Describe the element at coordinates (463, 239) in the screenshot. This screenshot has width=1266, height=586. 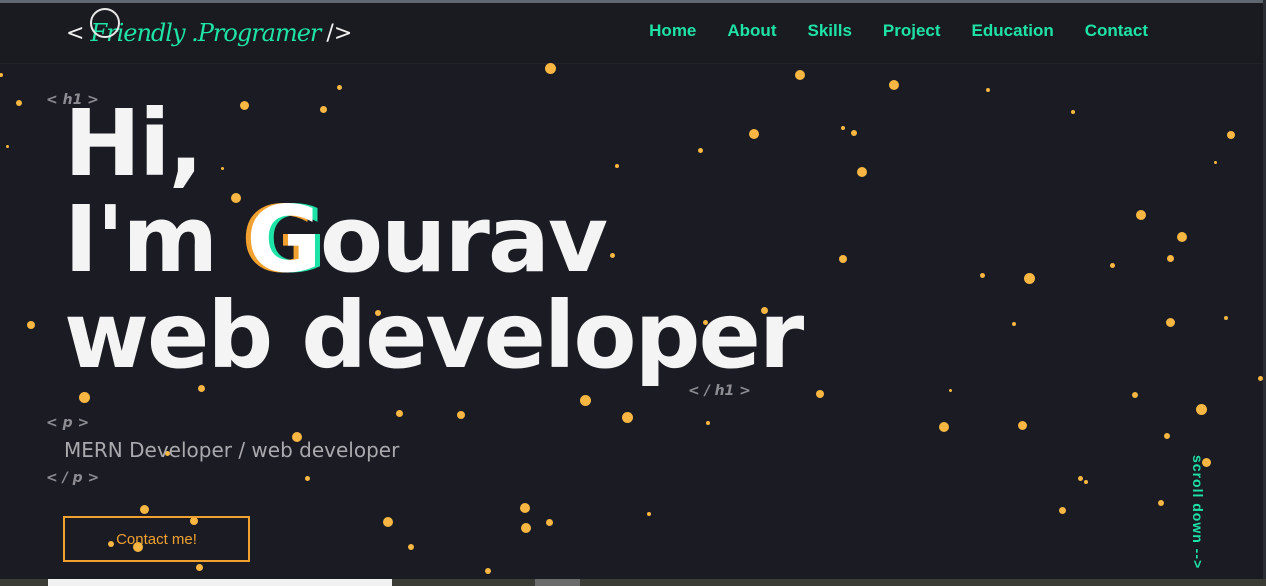
I see `hero-intro-rest: ourav` at that location.